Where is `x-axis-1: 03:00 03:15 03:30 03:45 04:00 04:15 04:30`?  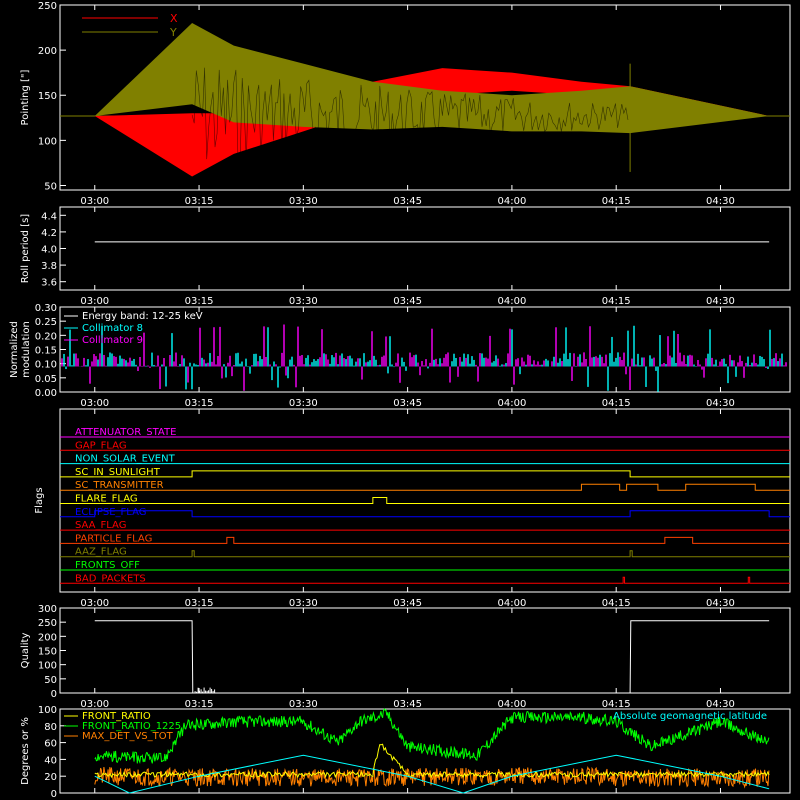
x-axis-1: 03:00 03:15 03:30 03:45 04:00 04:15 04:30 is located at coordinates (407, 257).